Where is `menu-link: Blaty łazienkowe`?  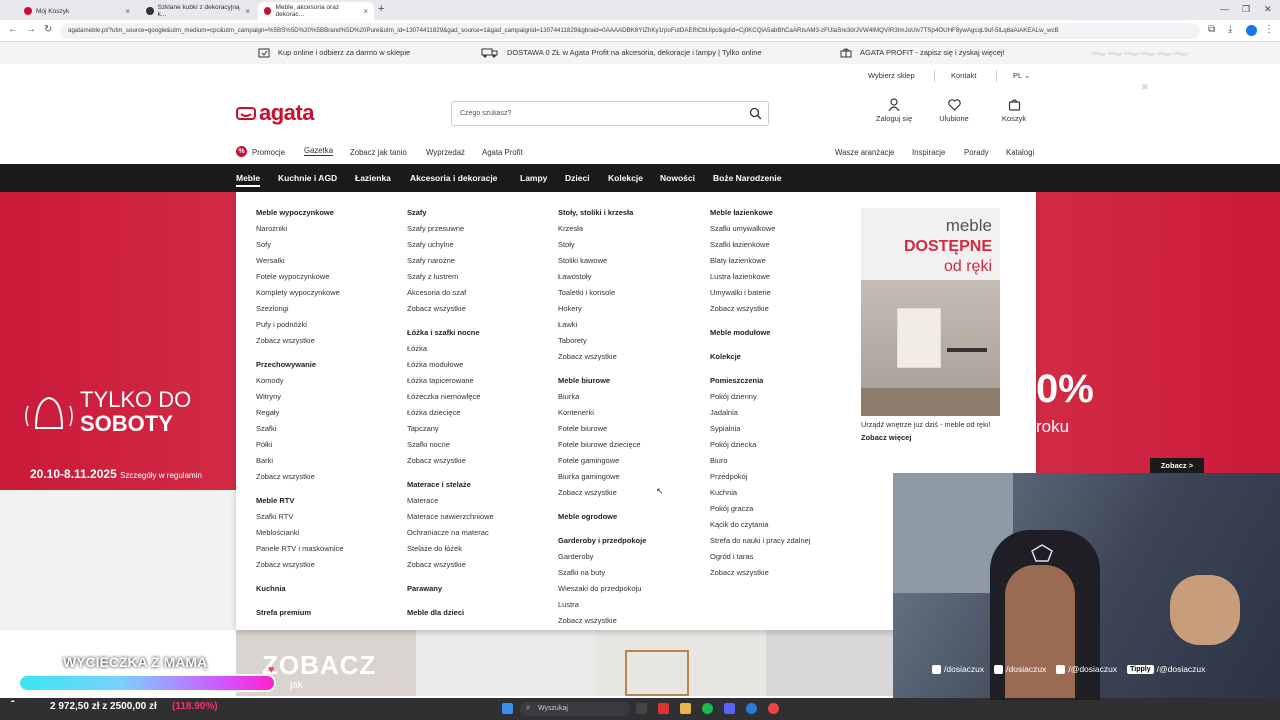 menu-link: Blaty łazienkowe is located at coordinates (738, 260).